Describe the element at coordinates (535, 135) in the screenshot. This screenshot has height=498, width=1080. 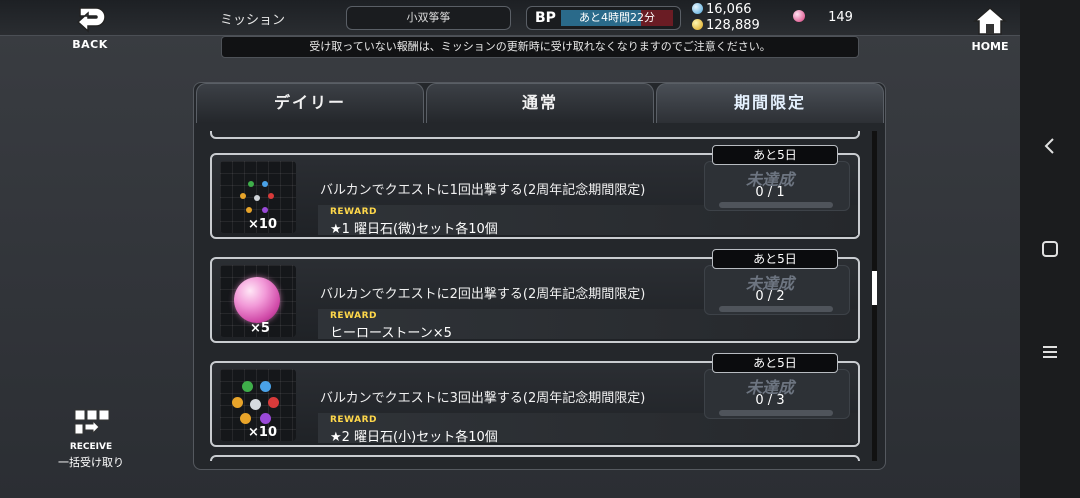
I see `mission-card-partial-top` at that location.